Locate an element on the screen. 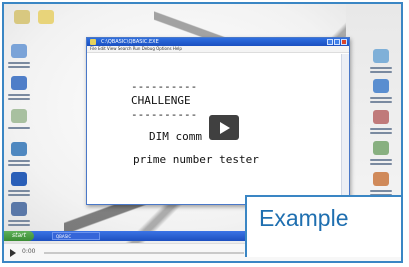  window-title: C:\QBASIC\QBASIC.EXE is located at coordinates (130, 42).